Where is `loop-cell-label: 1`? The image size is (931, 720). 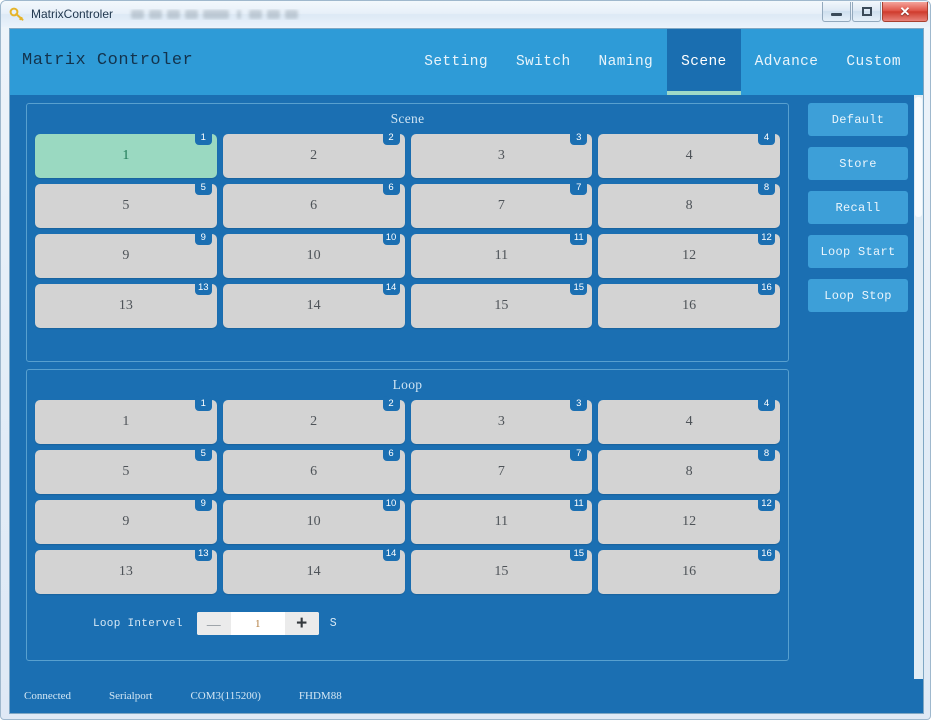 loop-cell-label: 1 is located at coordinates (126, 421).